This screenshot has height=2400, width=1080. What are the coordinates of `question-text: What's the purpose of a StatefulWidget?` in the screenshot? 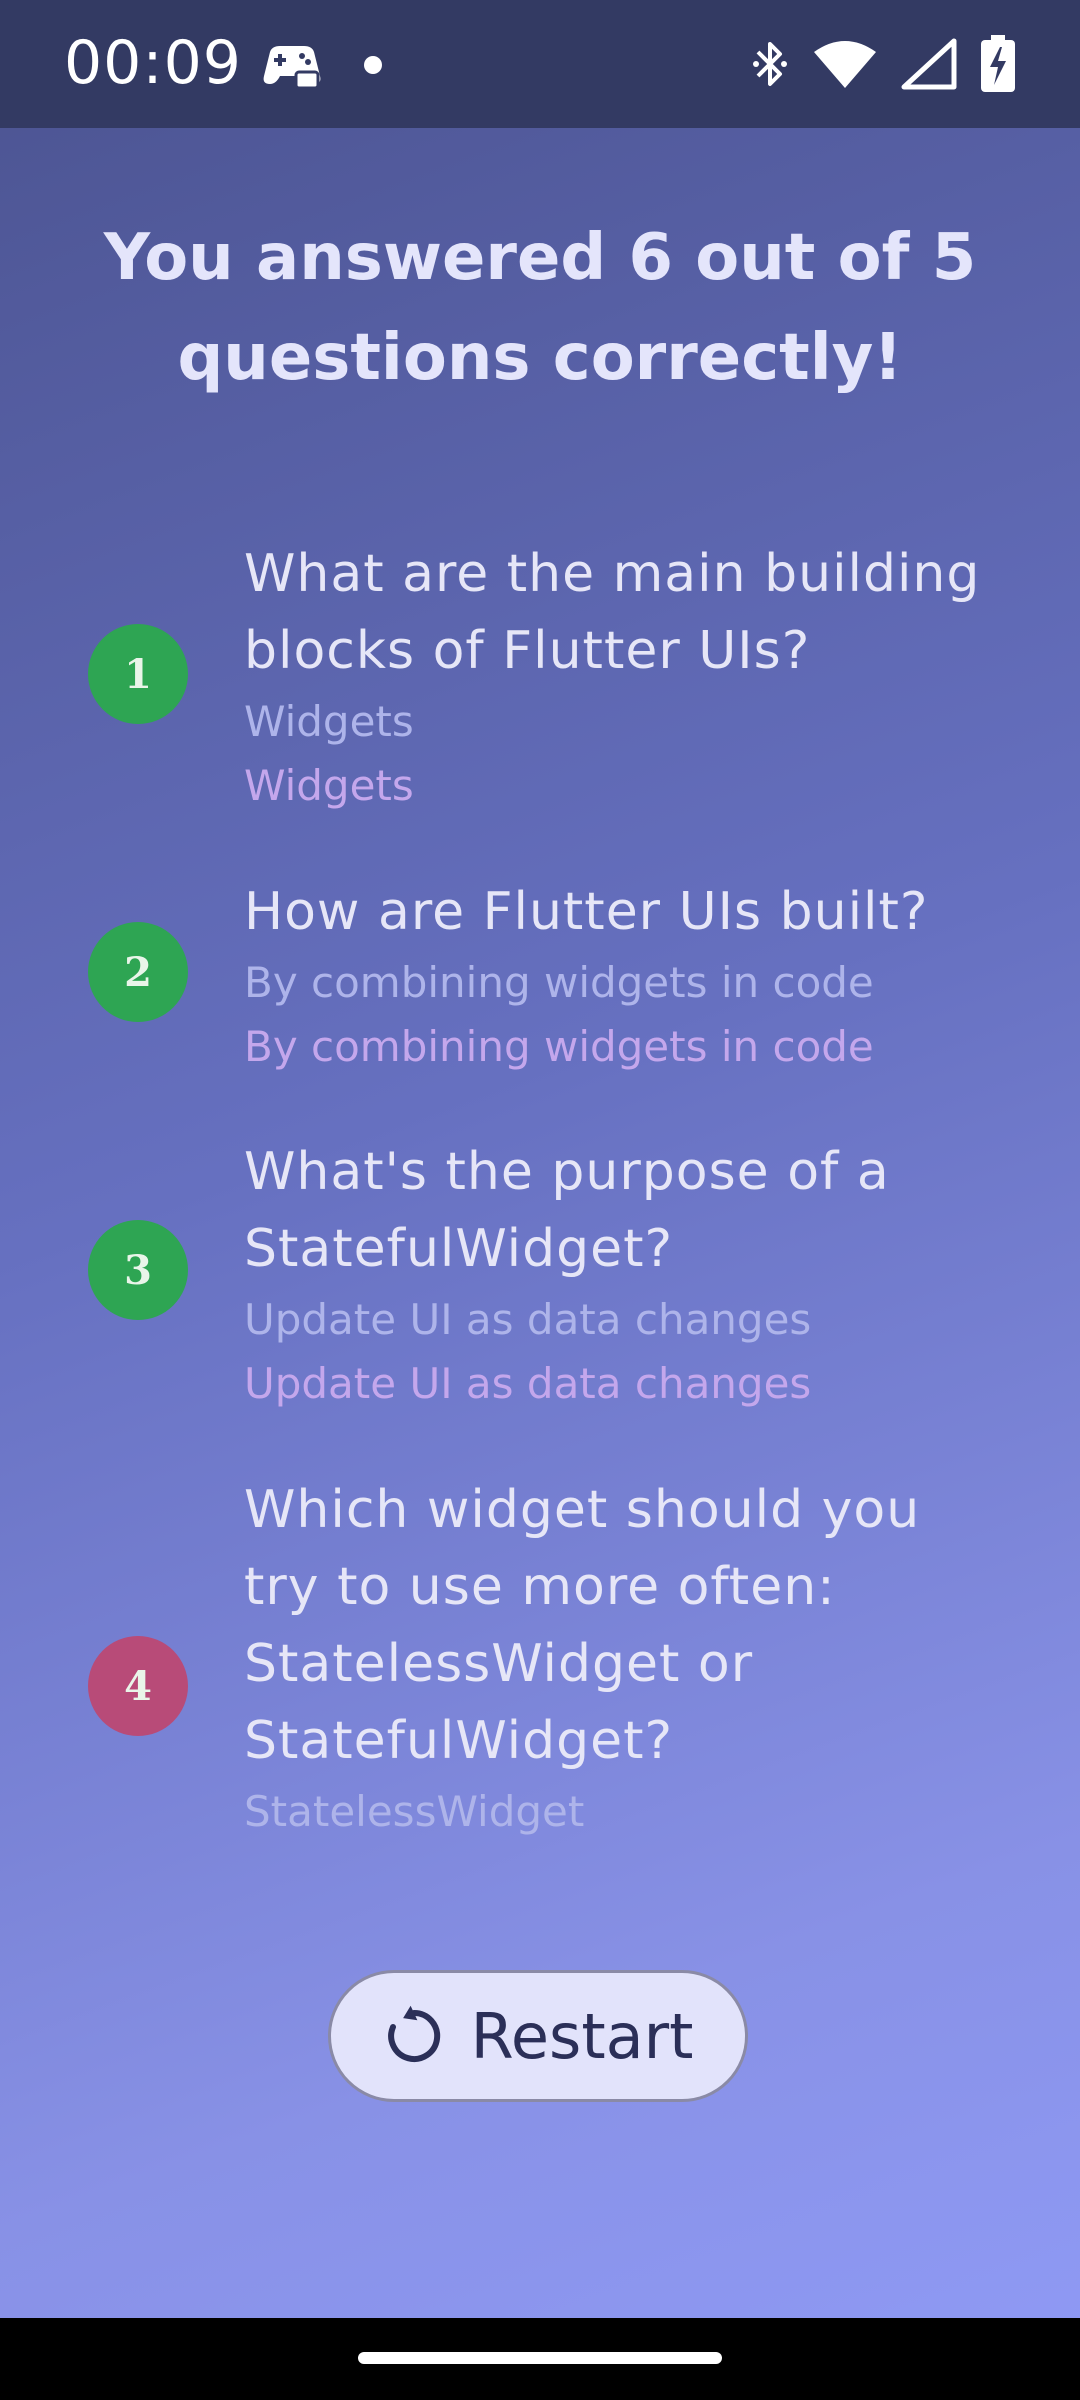 It's located at (567, 1210).